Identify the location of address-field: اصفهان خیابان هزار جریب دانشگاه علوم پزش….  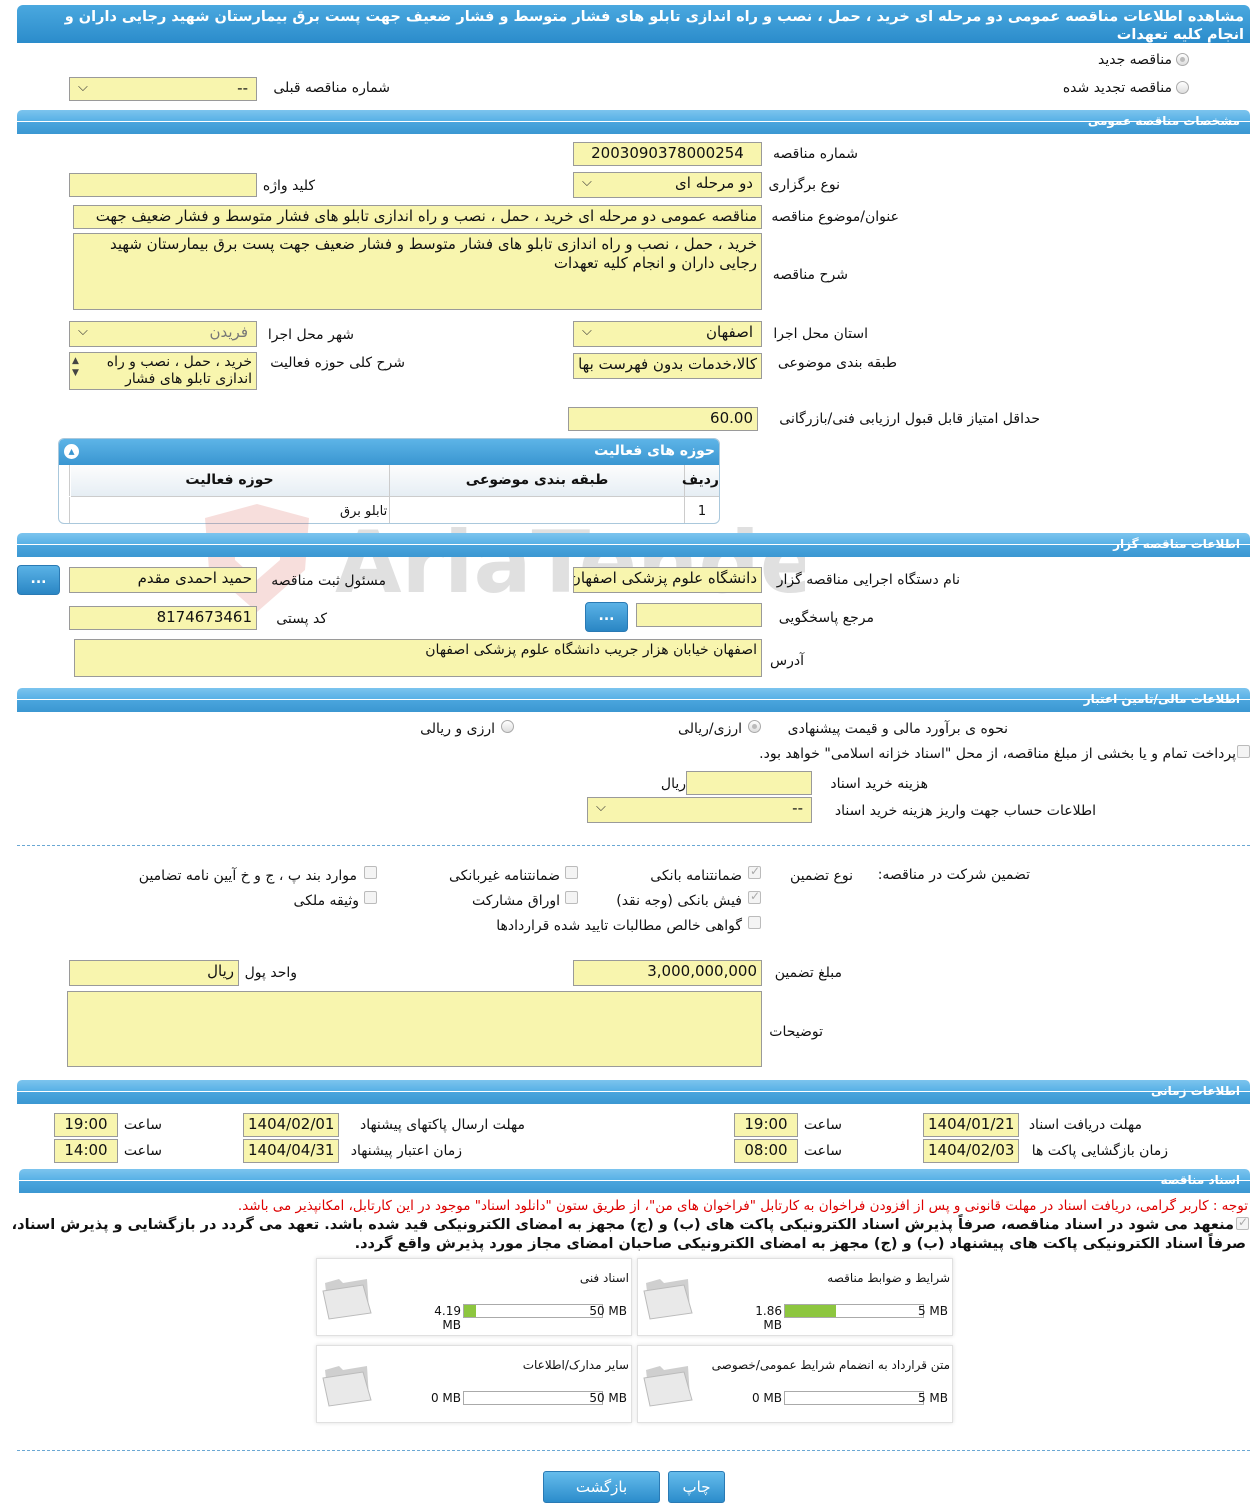
(418, 658).